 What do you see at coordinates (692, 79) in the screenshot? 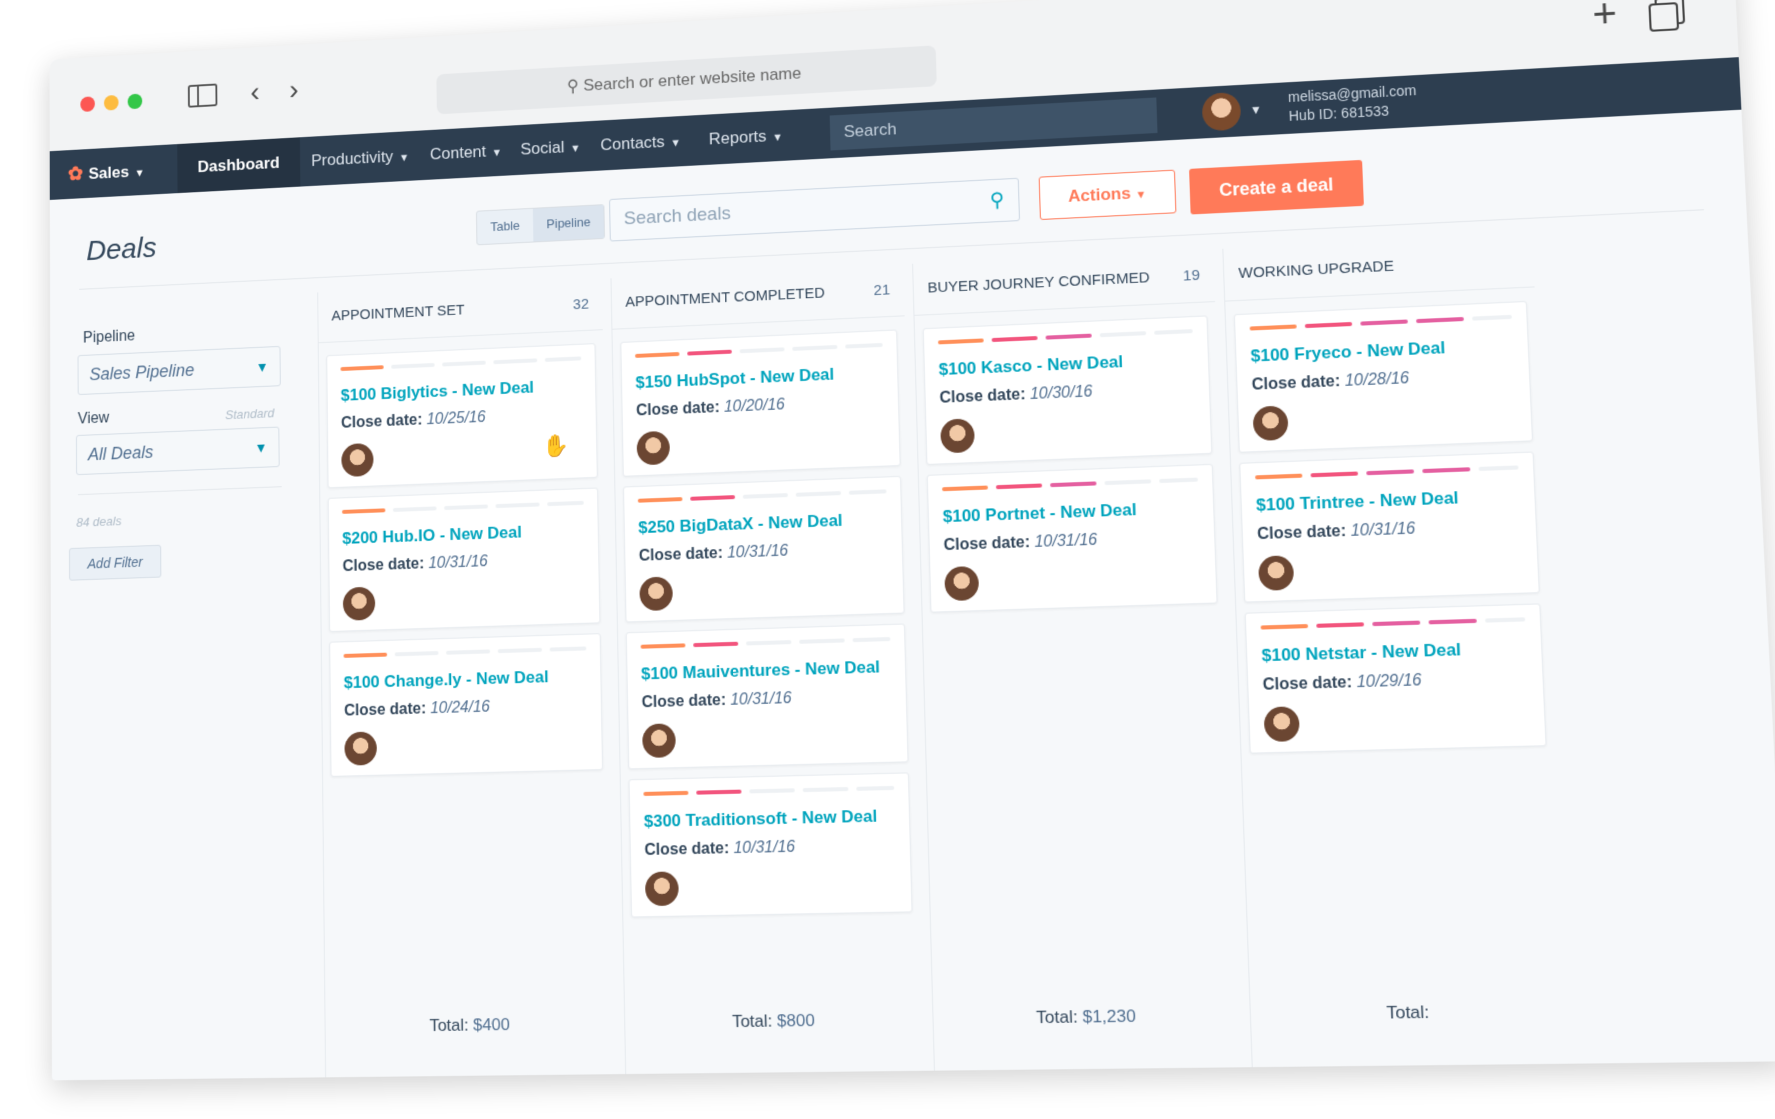
I see `address-placeholder: Search or enter website name` at bounding box center [692, 79].